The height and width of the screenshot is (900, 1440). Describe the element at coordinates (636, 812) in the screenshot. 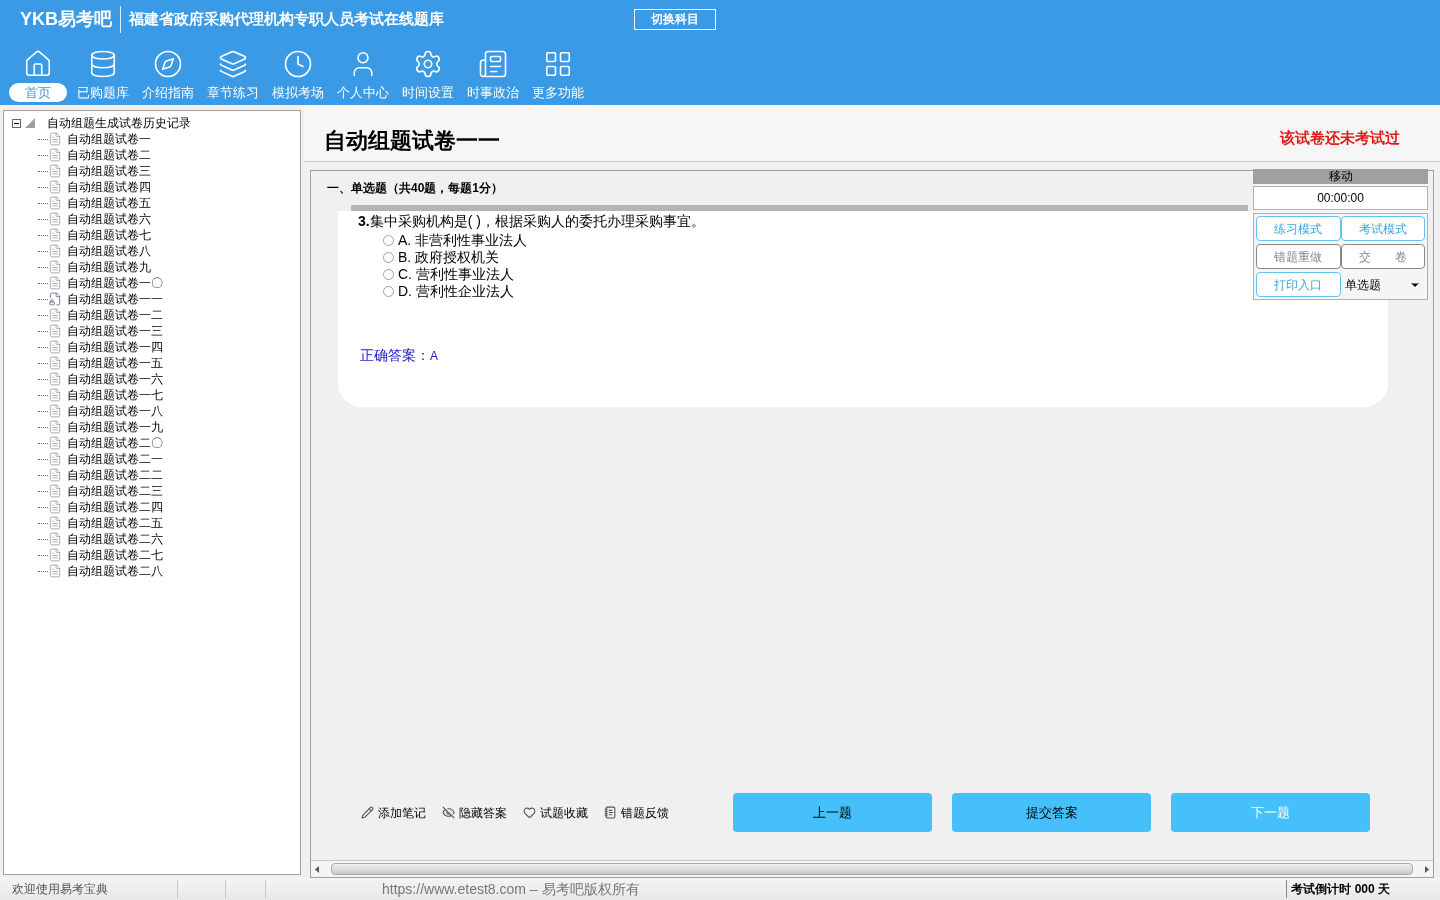

I see `tool-link: 错题反馈` at that location.